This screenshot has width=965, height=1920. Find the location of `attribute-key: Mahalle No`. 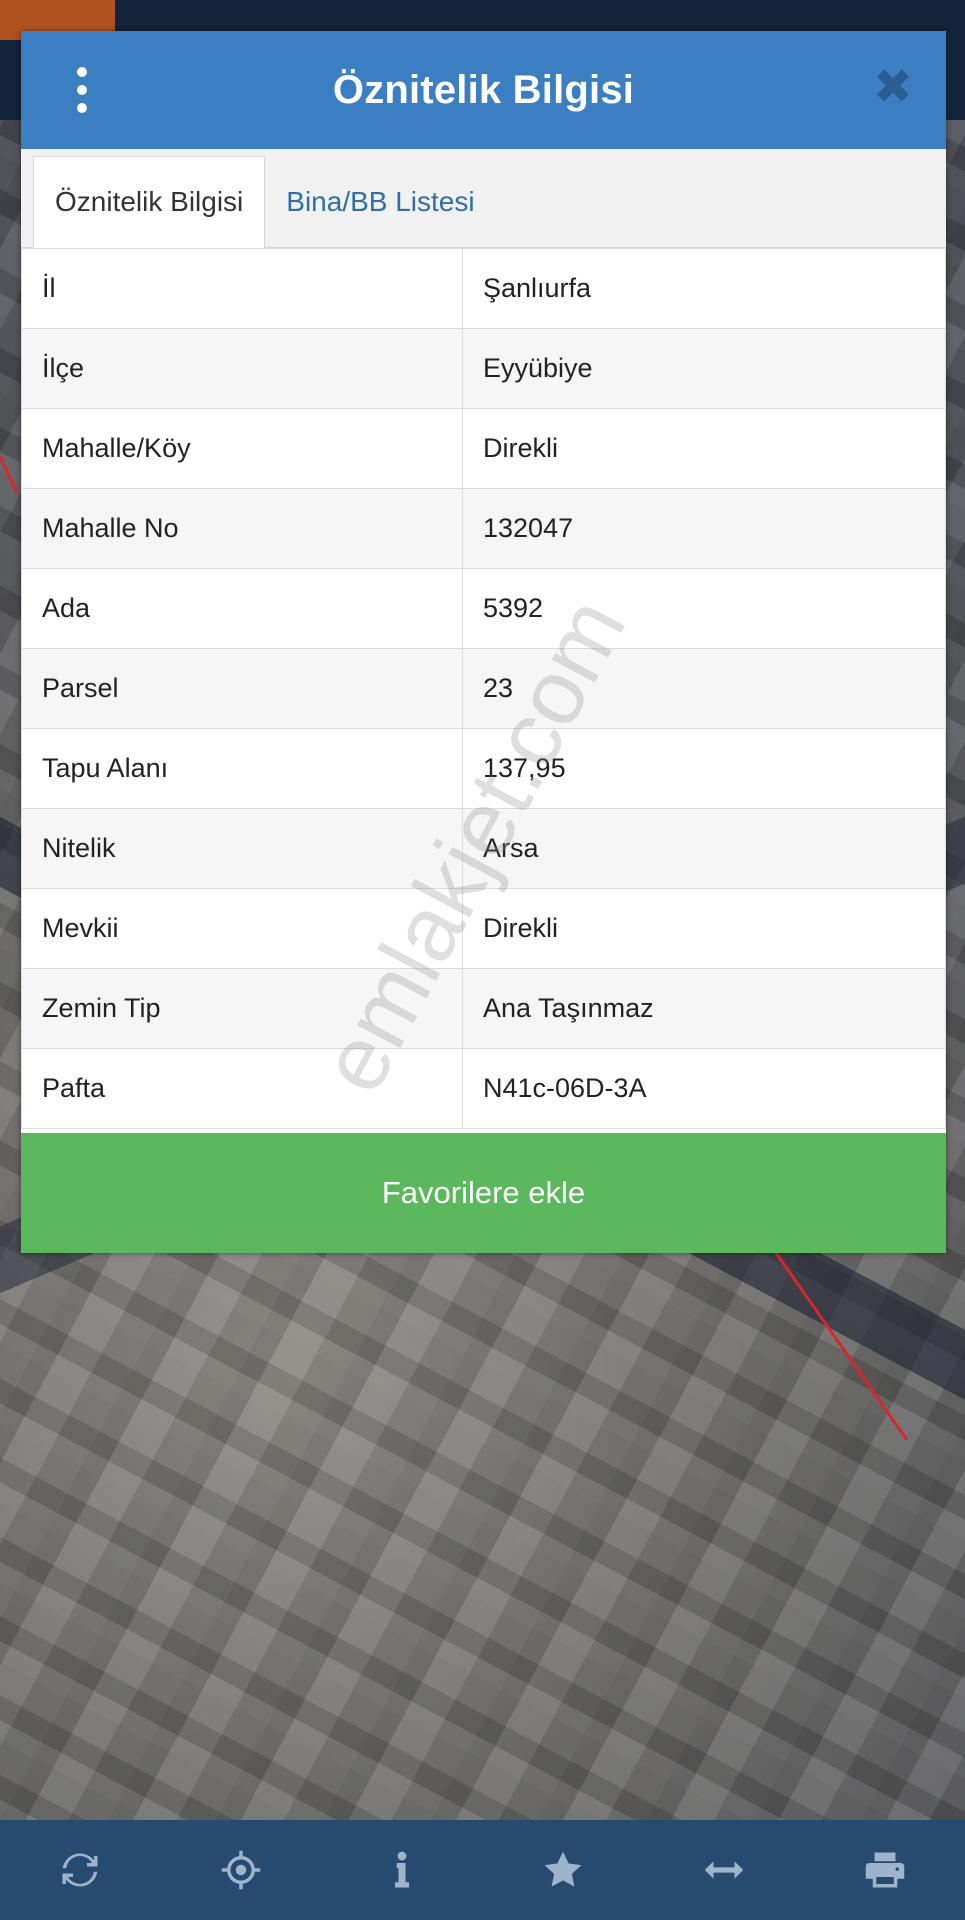

attribute-key: Mahalle No is located at coordinates (242, 528).